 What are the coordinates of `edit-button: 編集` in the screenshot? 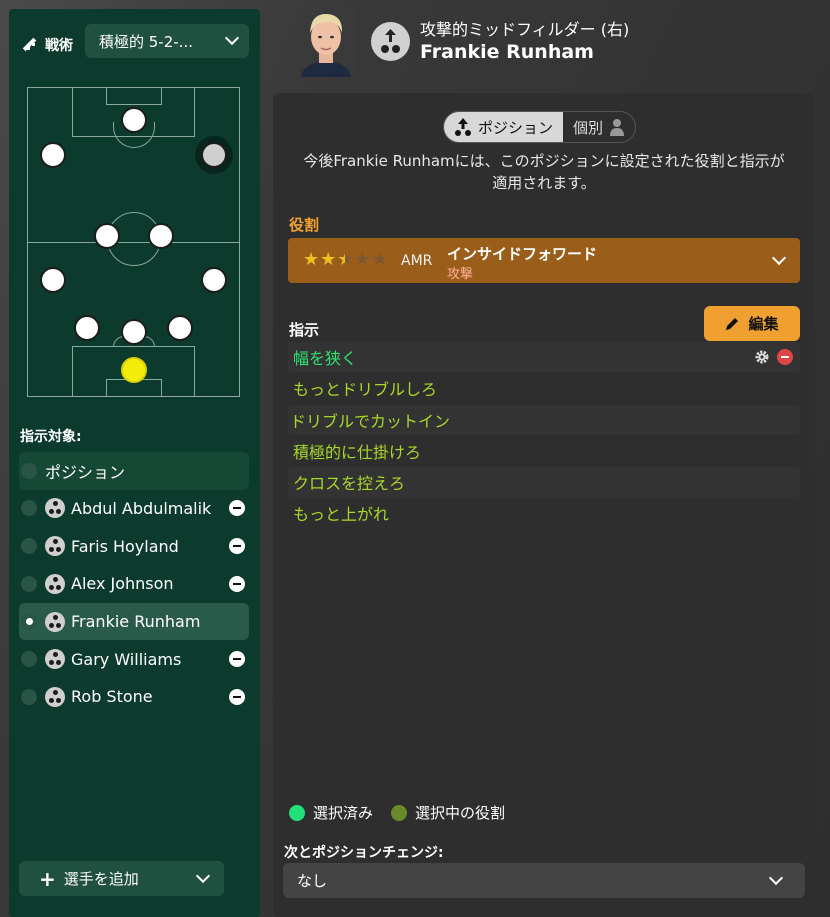 It's located at (752, 323).